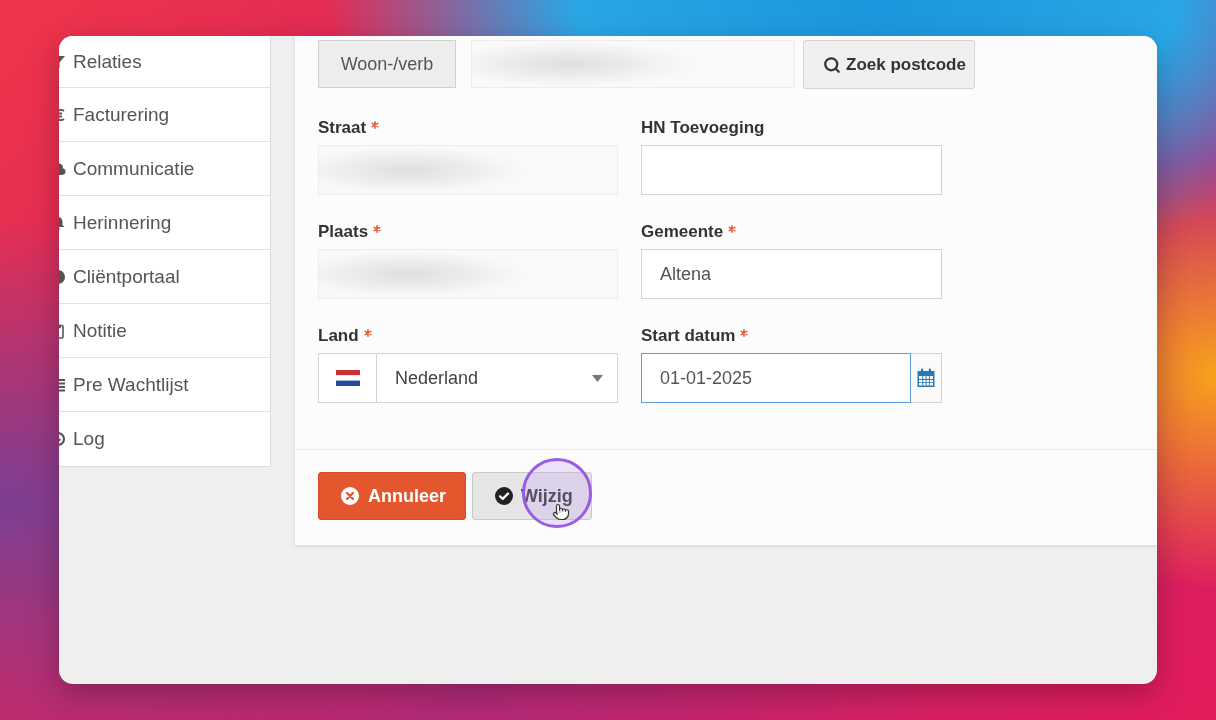  Describe the element at coordinates (338, 336) in the screenshot. I see `field-label: Land` at that location.